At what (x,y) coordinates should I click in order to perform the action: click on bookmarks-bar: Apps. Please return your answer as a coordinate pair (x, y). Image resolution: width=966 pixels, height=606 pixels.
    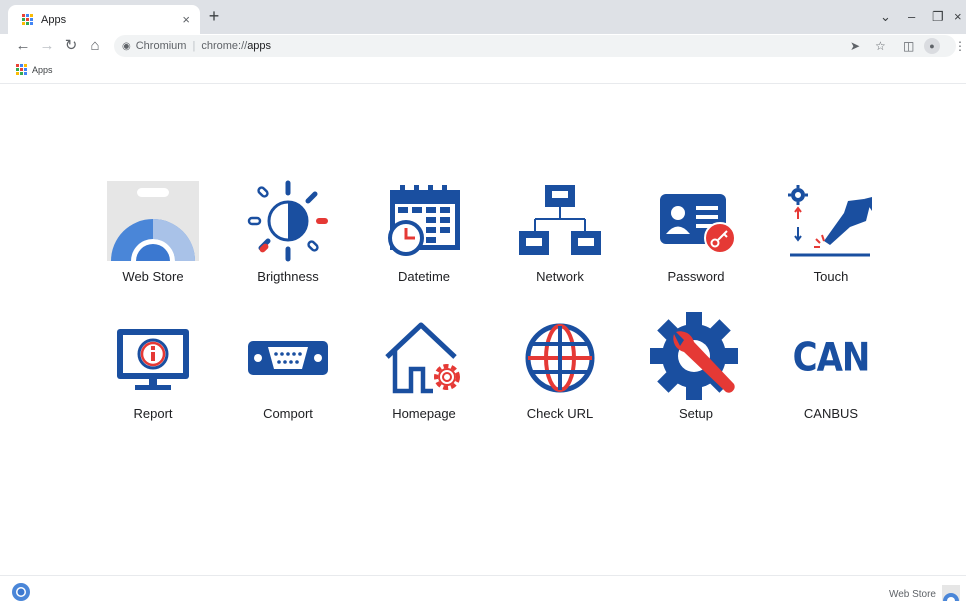
    Looking at the image, I should click on (483, 71).